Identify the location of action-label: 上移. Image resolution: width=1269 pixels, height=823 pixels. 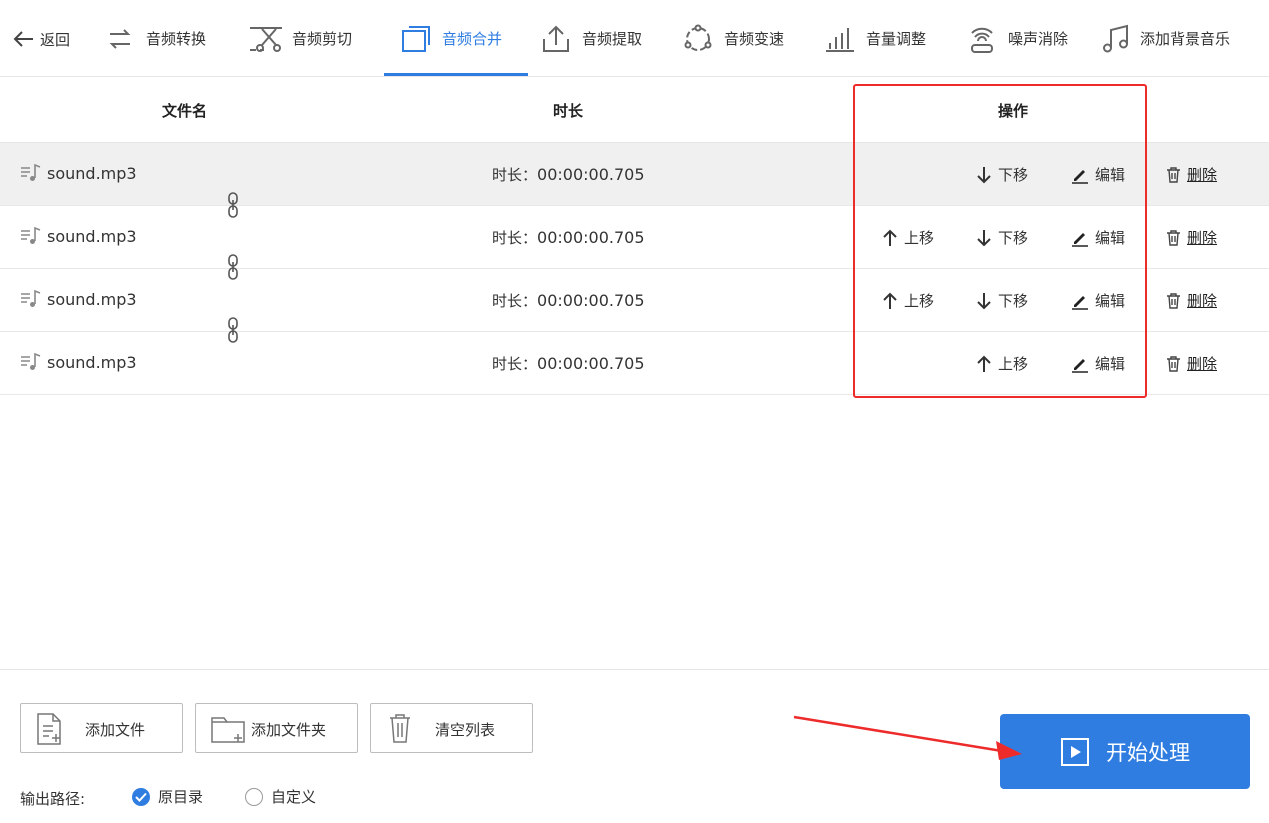
(919, 301).